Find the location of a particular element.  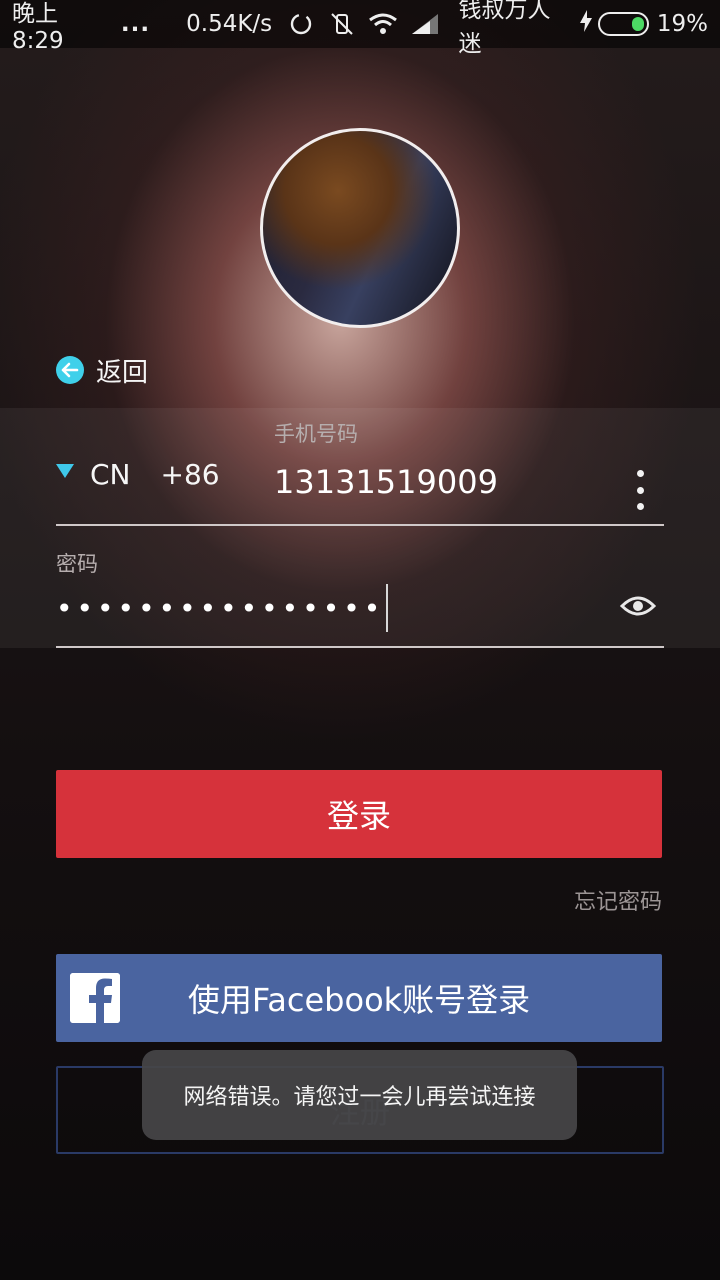

password-input: •••••••••••••••• is located at coordinates (326, 608).